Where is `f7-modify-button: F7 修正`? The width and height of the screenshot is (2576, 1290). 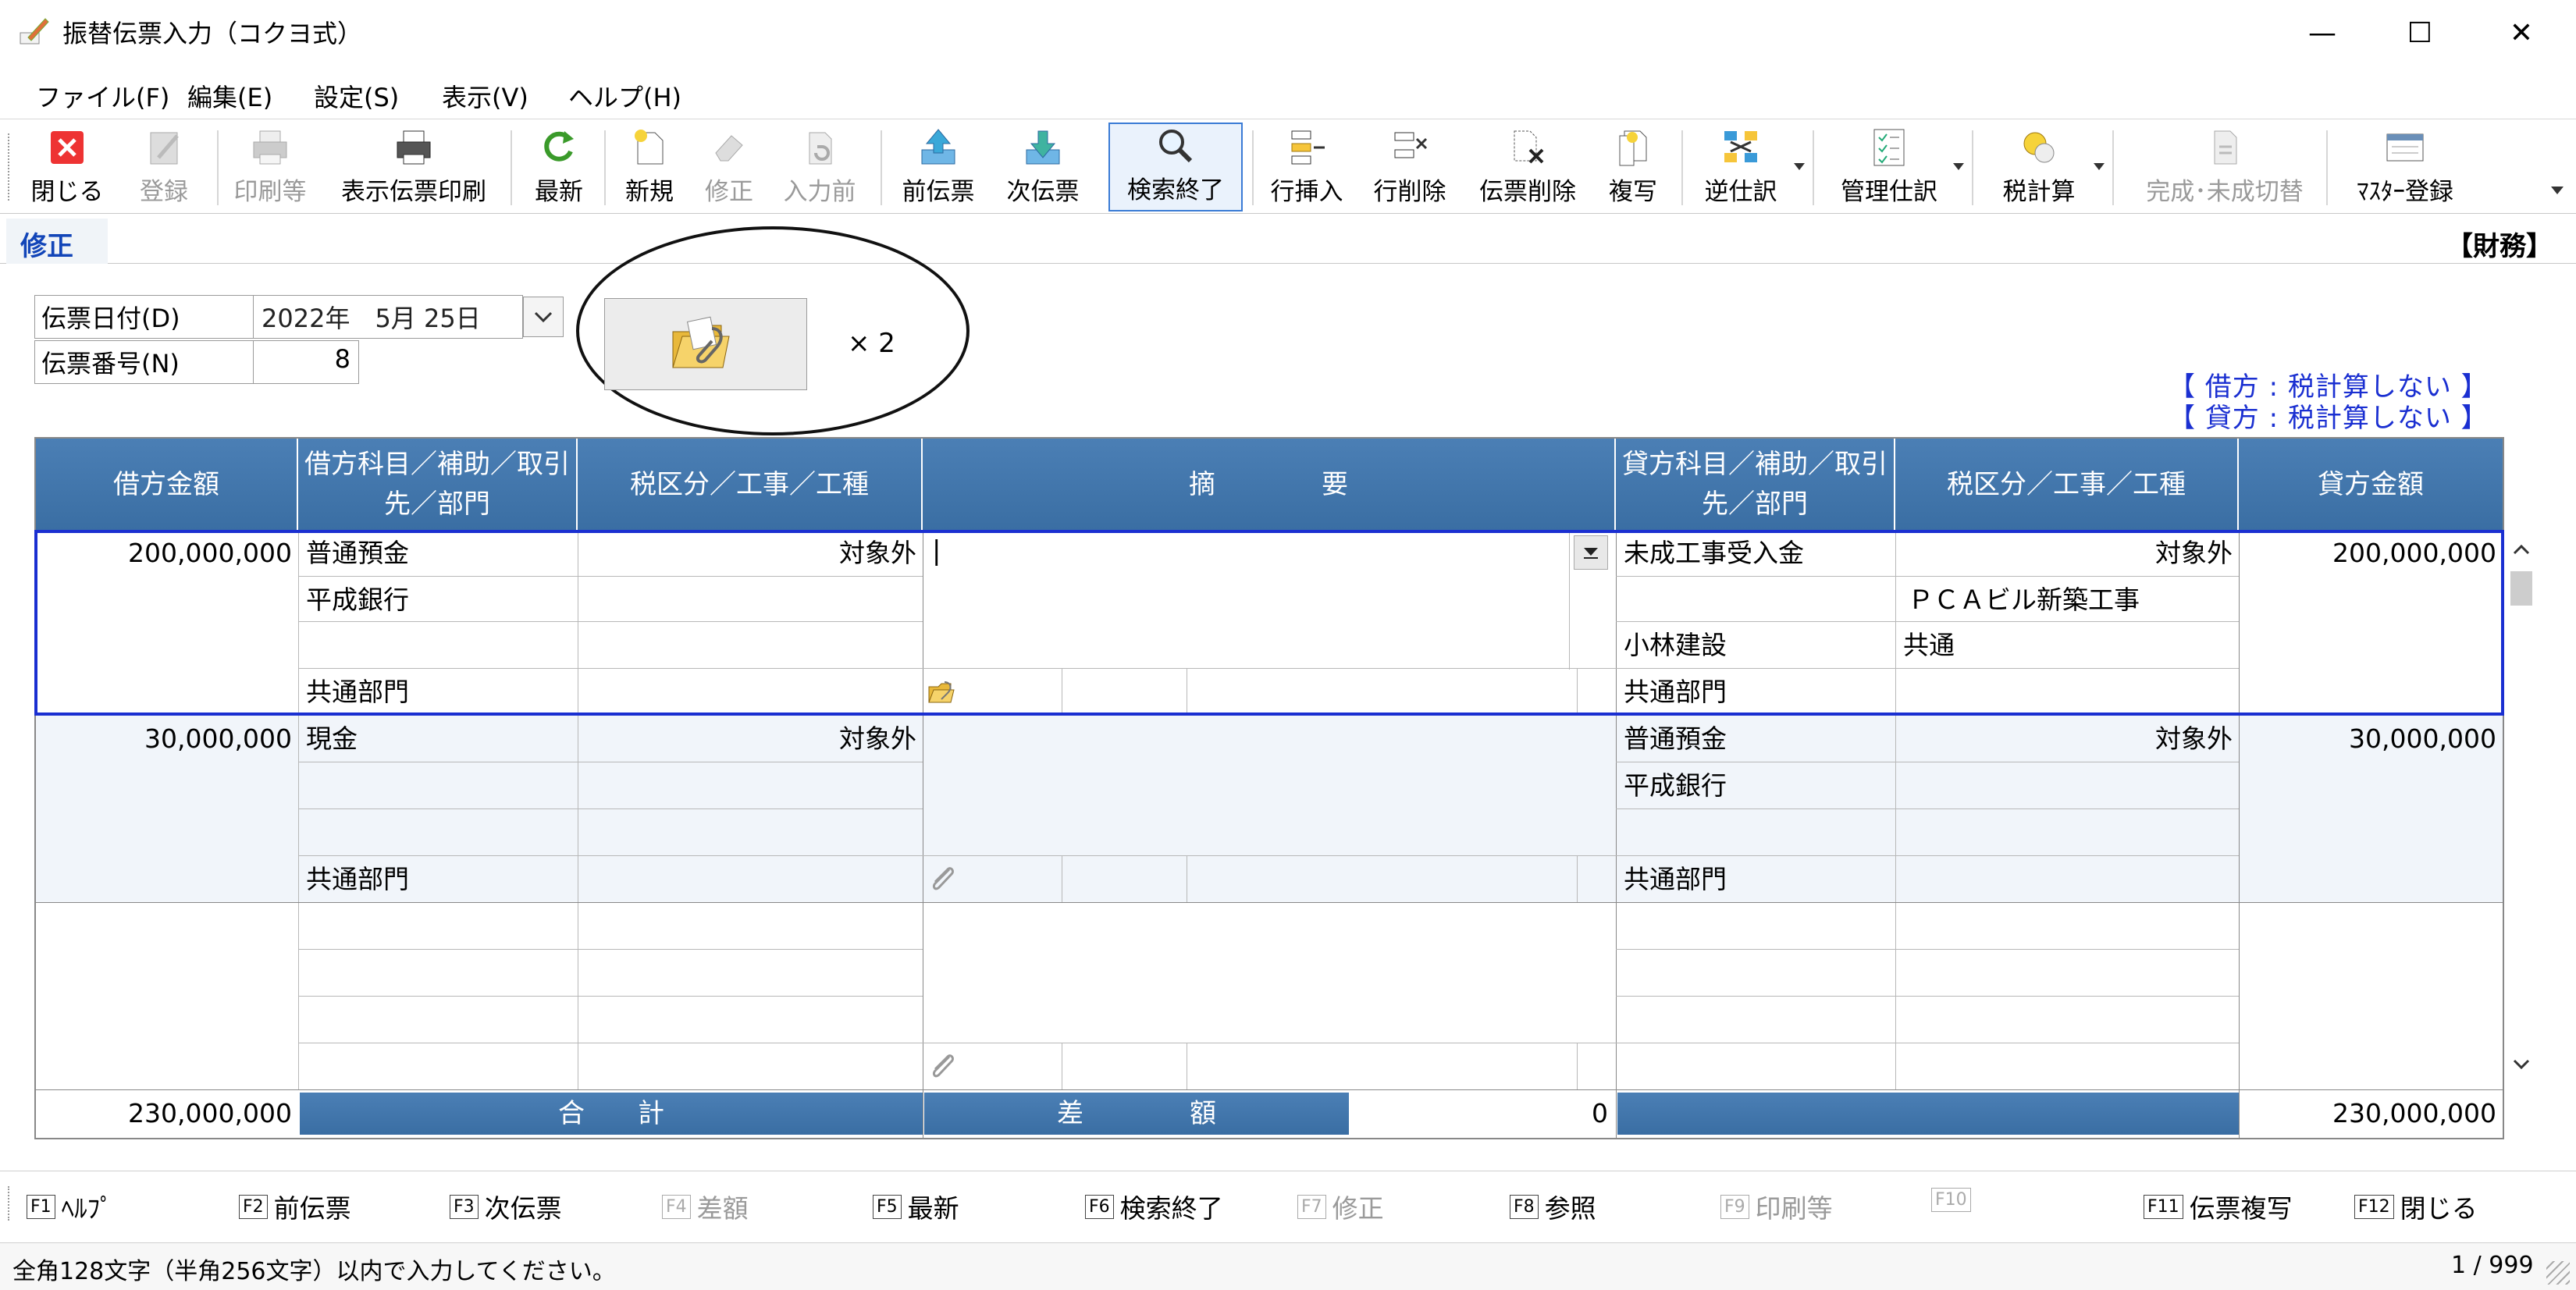
f7-modify-button: F7 修正 is located at coordinates (1340, 1206).